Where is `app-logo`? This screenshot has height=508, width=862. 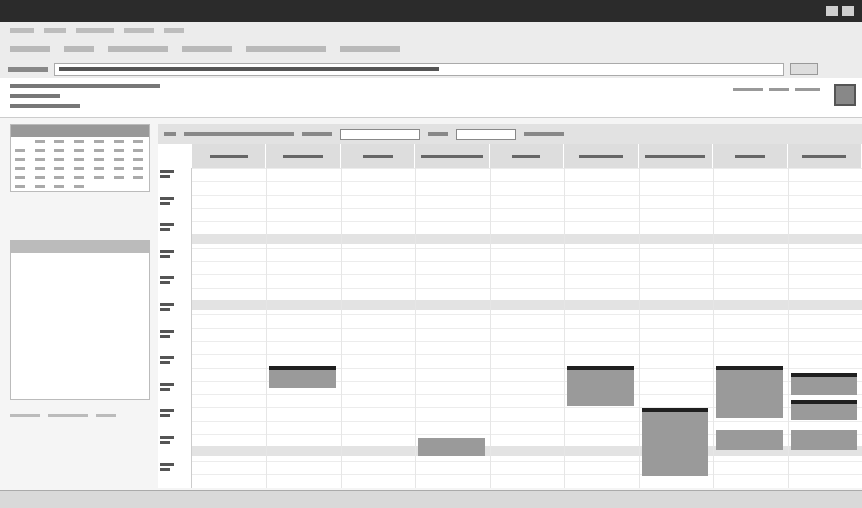 app-logo is located at coordinates (90, 99).